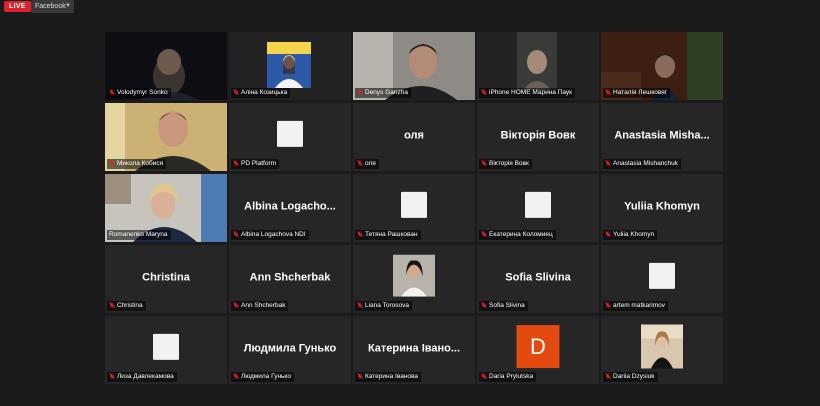  I want to click on participant-tile: Ann Shcherbak Ann Shcherbak, so click(290, 279).